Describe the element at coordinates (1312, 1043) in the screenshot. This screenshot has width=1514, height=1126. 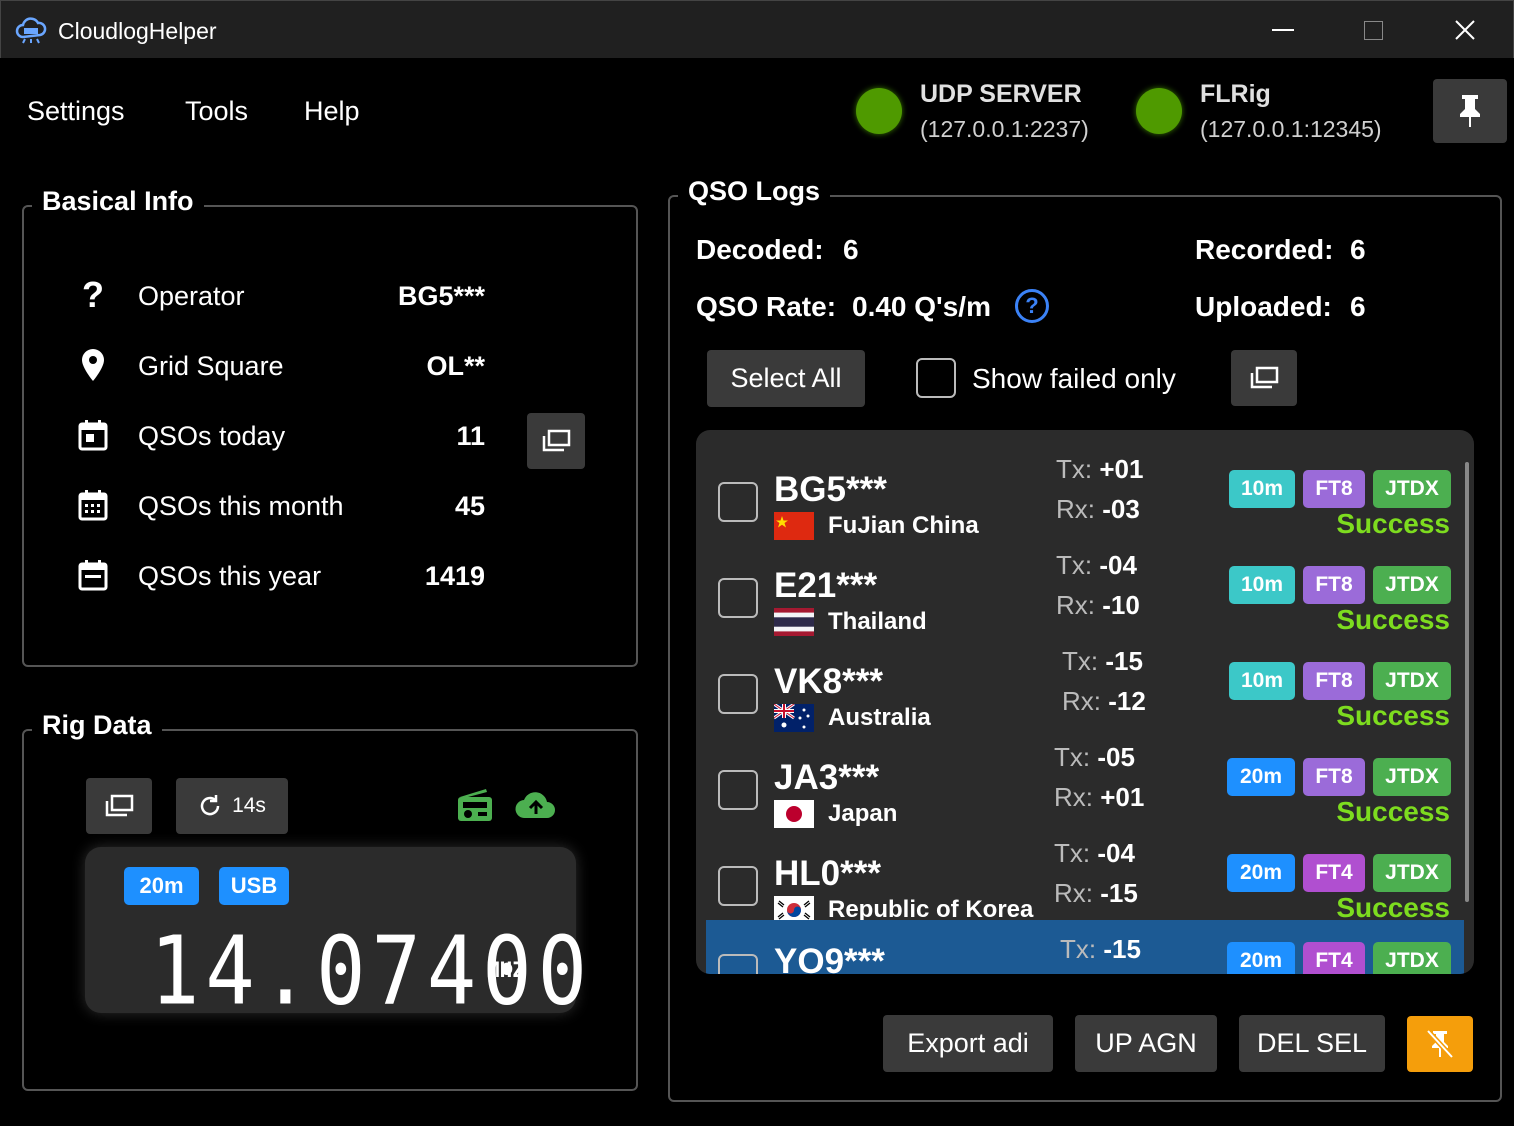
I see `delete-selected-button: DEL SEL` at that location.